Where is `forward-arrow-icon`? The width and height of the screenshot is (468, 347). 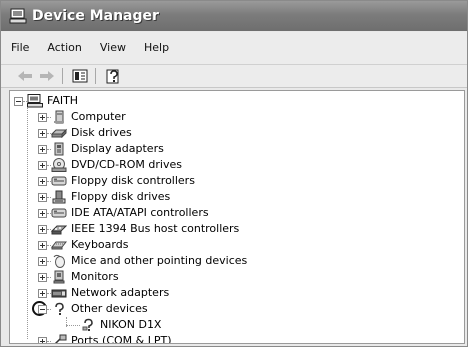 forward-arrow-icon is located at coordinates (47, 76).